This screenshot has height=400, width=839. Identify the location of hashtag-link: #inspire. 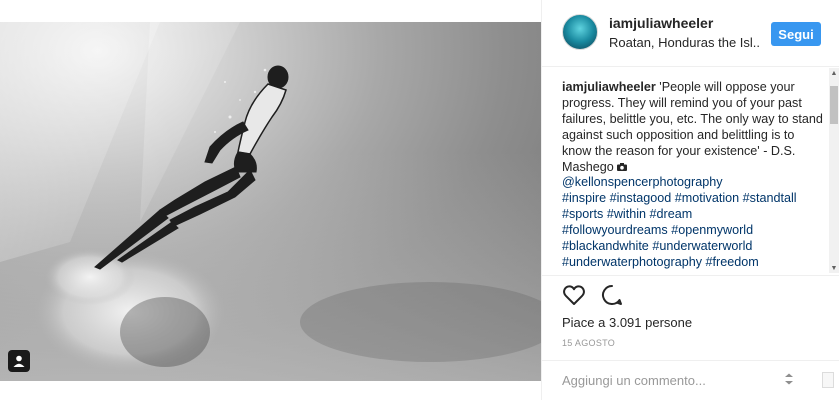
(584, 198).